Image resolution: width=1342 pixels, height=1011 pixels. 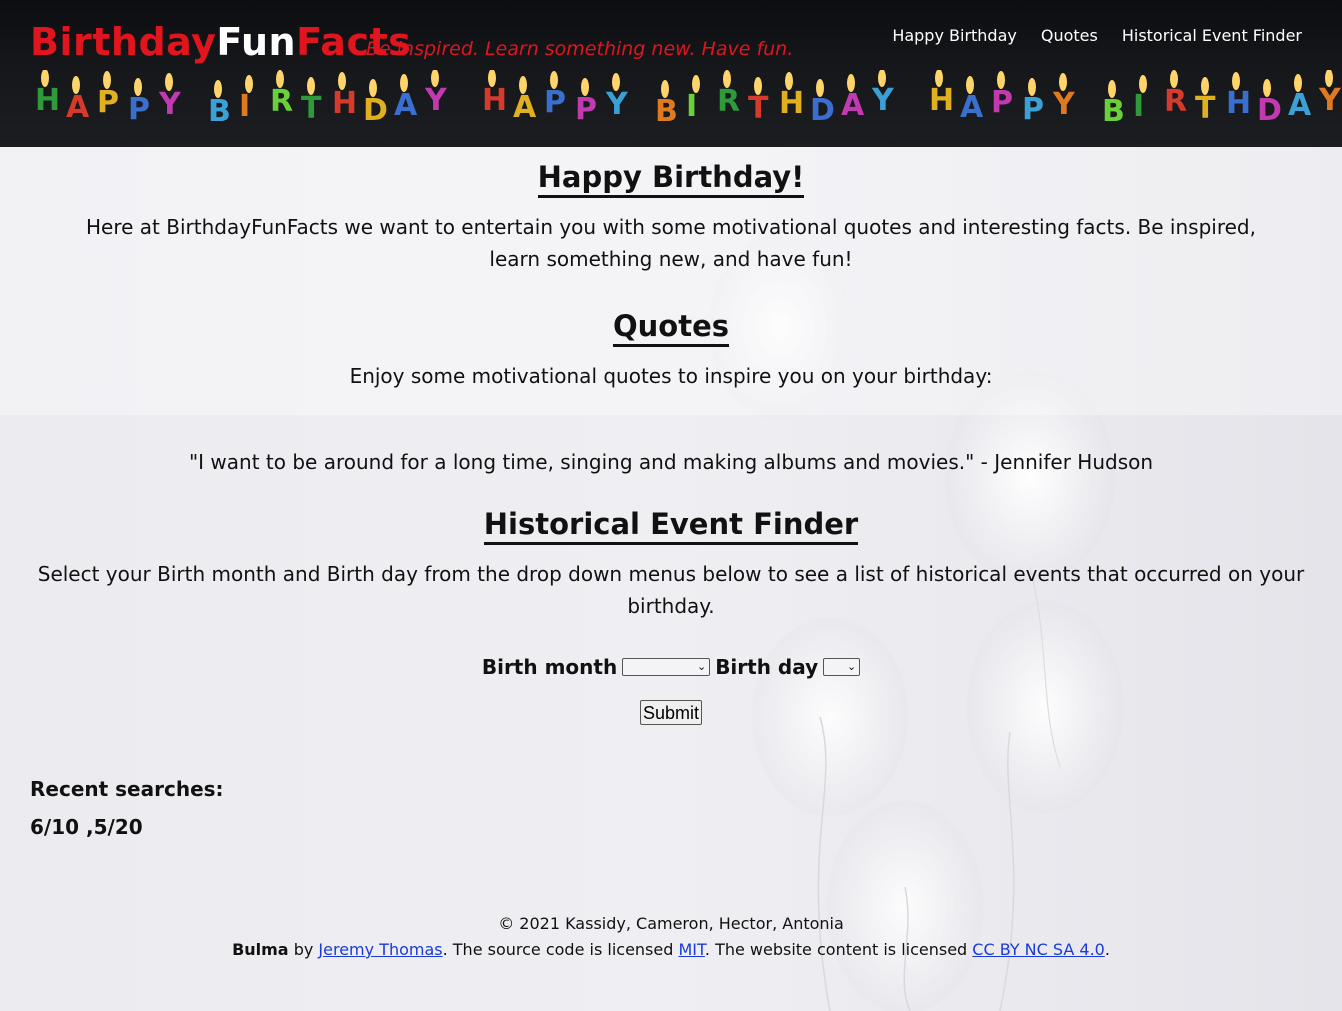 I want to click on nav-quotes: Quotes, so click(x=1069, y=35).